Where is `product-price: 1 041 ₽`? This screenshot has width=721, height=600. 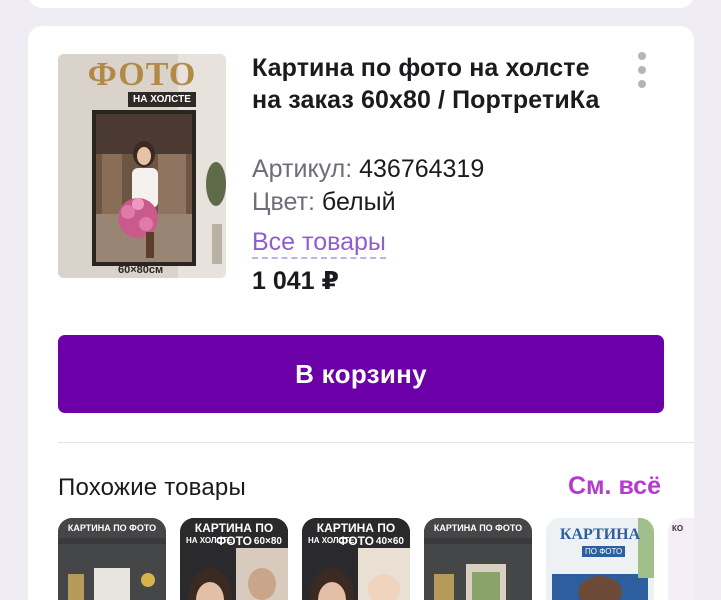 product-price: 1 041 ₽ is located at coordinates (295, 281).